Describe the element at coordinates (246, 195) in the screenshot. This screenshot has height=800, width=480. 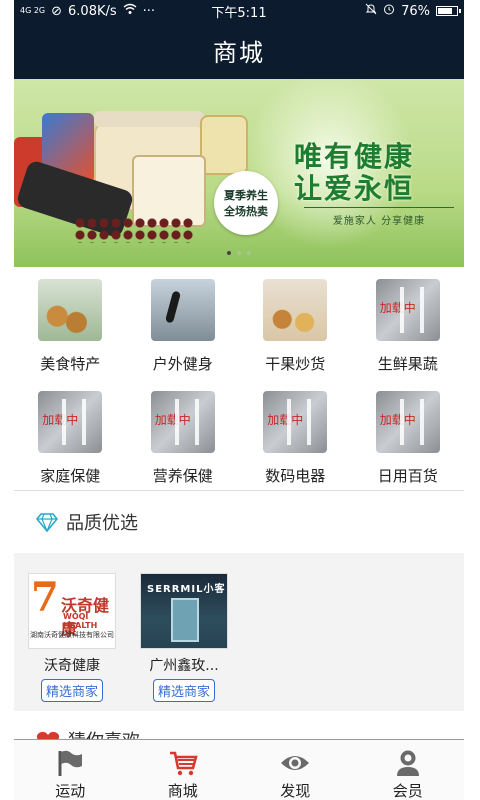
I see `promo-tag-line1: 夏季养生` at that location.